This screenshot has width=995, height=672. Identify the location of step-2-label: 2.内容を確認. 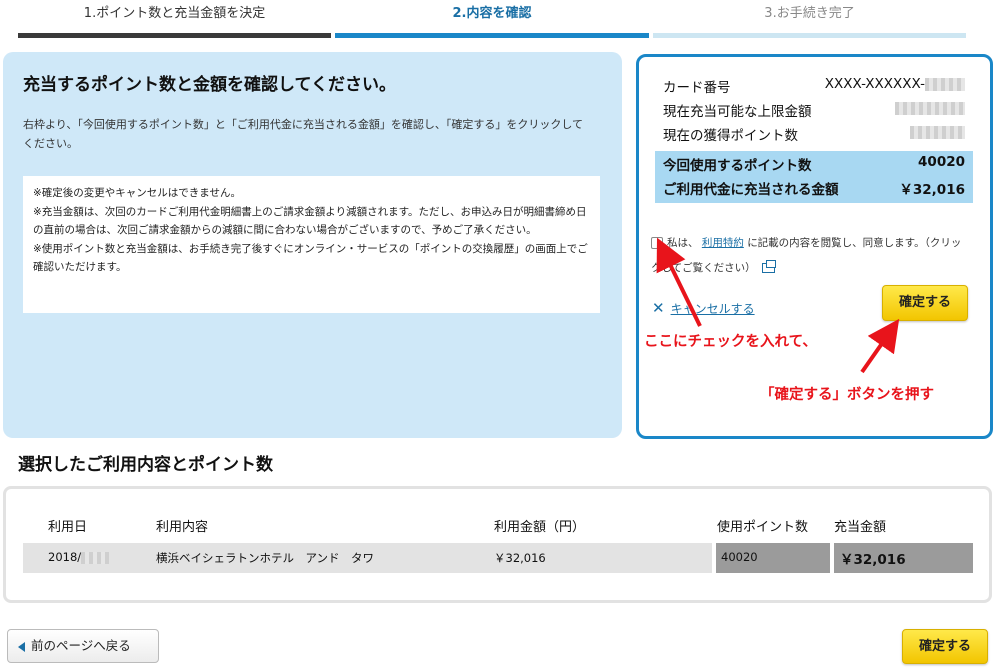
(492, 13).